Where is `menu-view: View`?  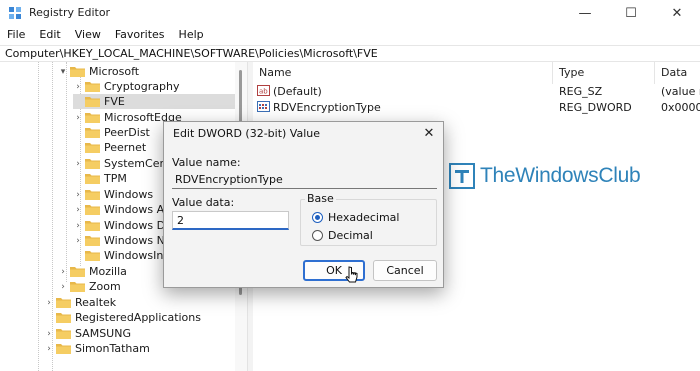
menu-view: View is located at coordinates (88, 35).